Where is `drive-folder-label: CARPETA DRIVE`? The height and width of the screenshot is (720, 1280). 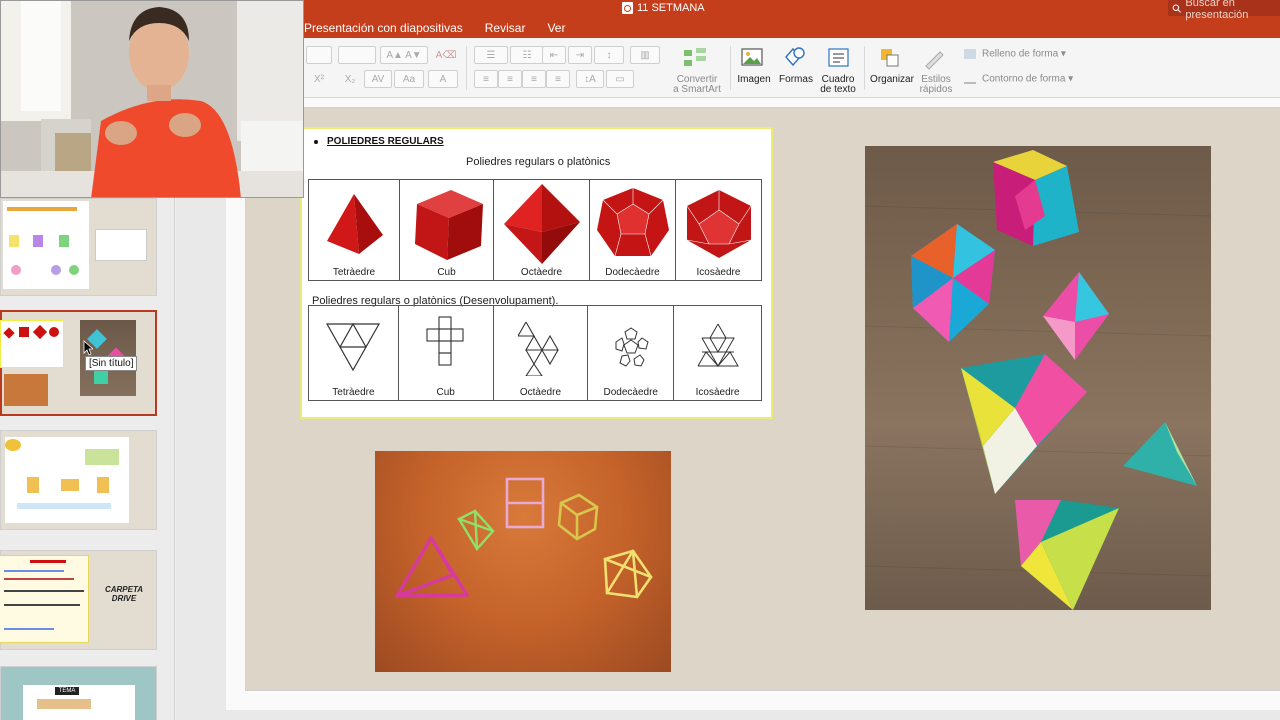
drive-folder-label: CARPETA DRIVE is located at coordinates (124, 594).